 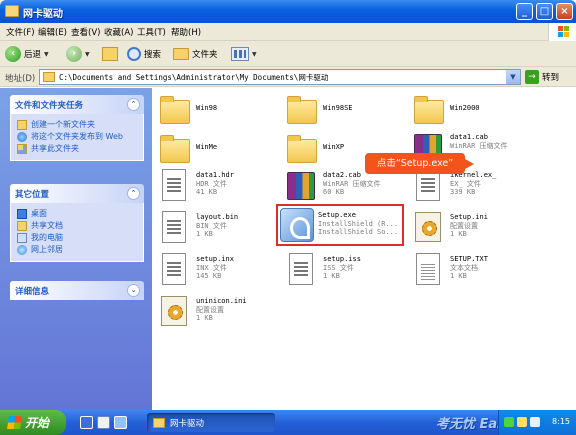 What do you see at coordinates (244, 54) in the screenshot?
I see `views-button: ▼` at bounding box center [244, 54].